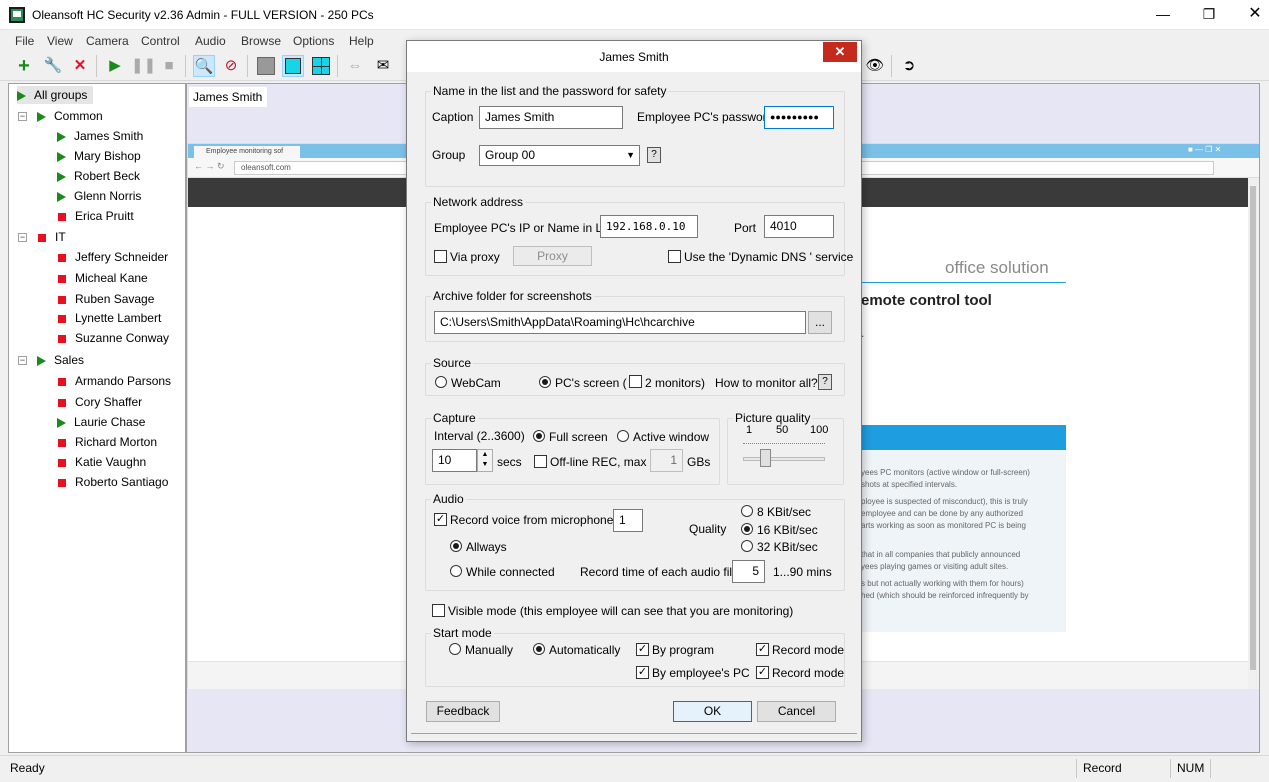 The width and height of the screenshot is (1269, 782). I want to click on quality-slider-thumb, so click(766, 458).